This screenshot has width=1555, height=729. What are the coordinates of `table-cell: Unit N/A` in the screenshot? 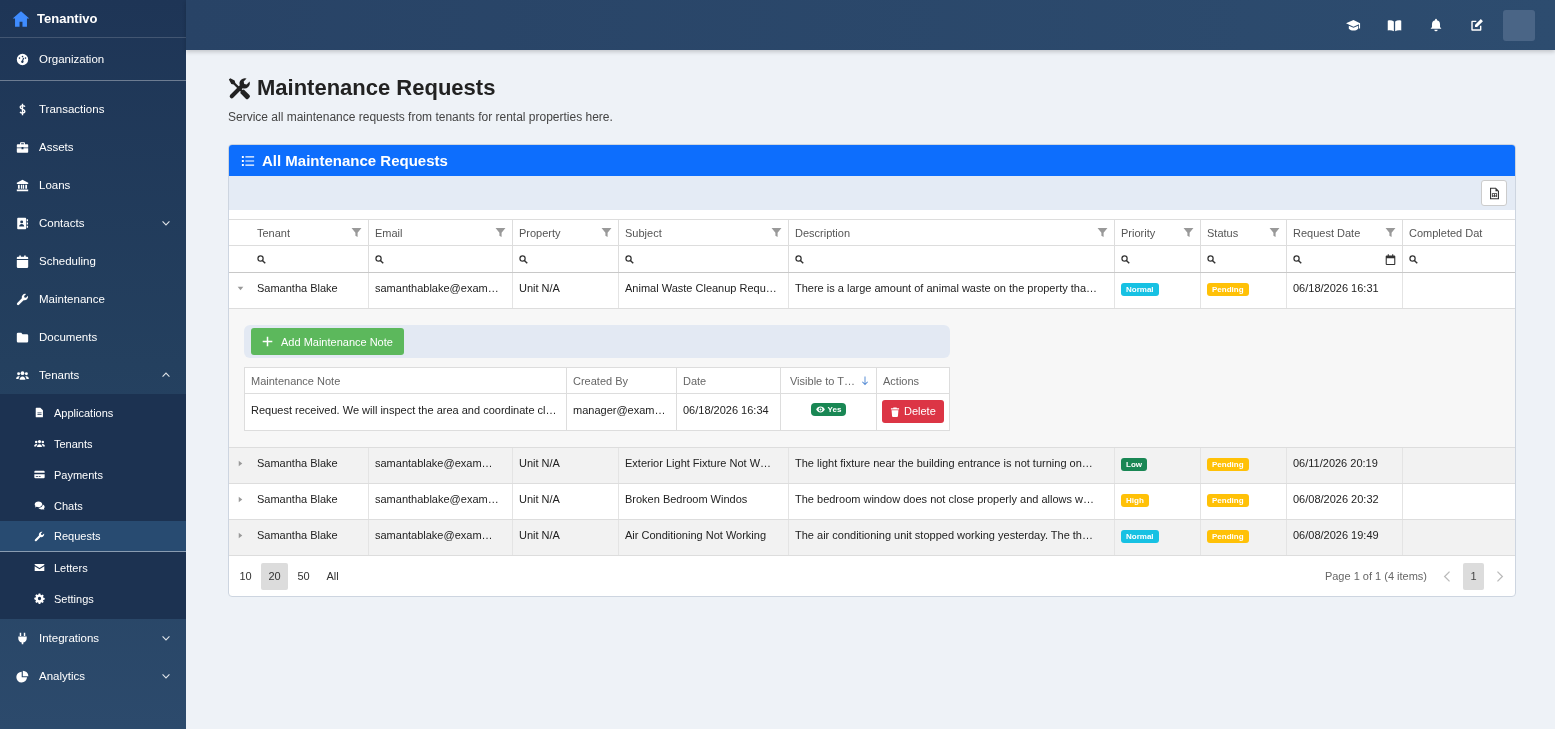 It's located at (566, 537).